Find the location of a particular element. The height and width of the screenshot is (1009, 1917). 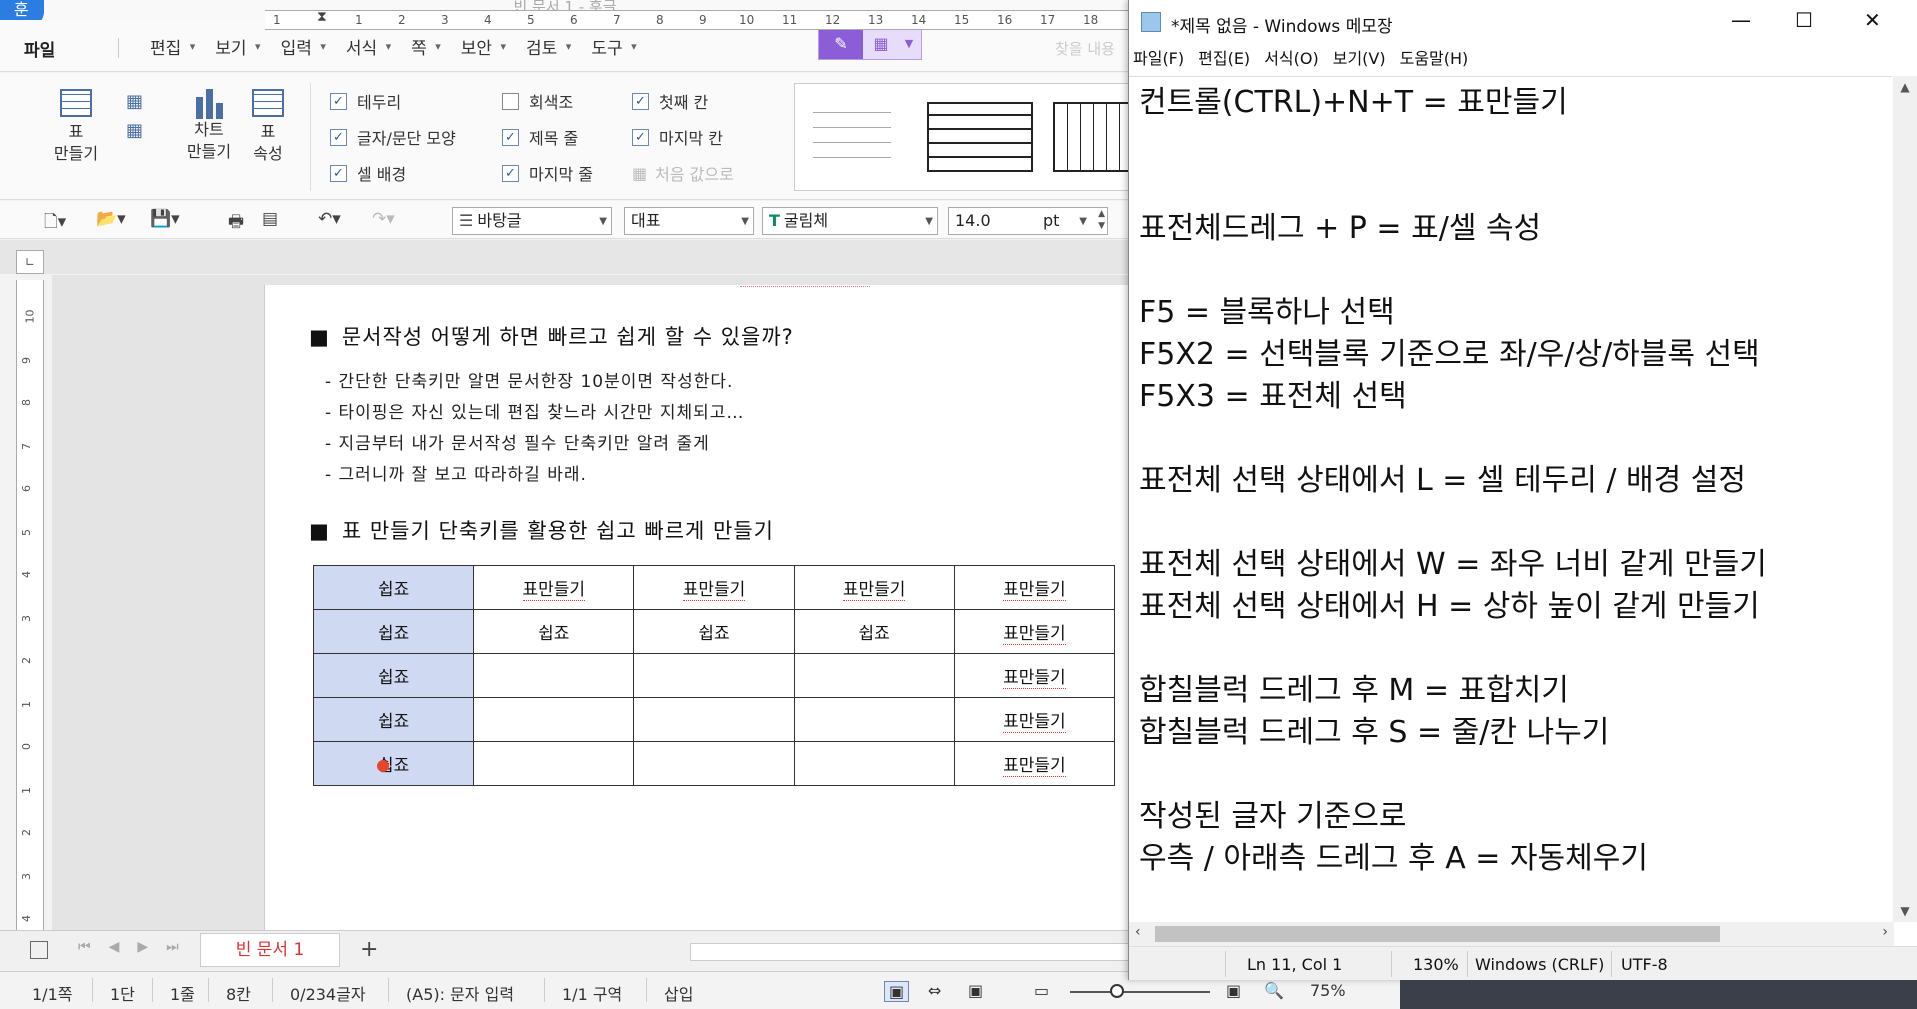

status-word-count: 0/234글자 is located at coordinates (328, 993).